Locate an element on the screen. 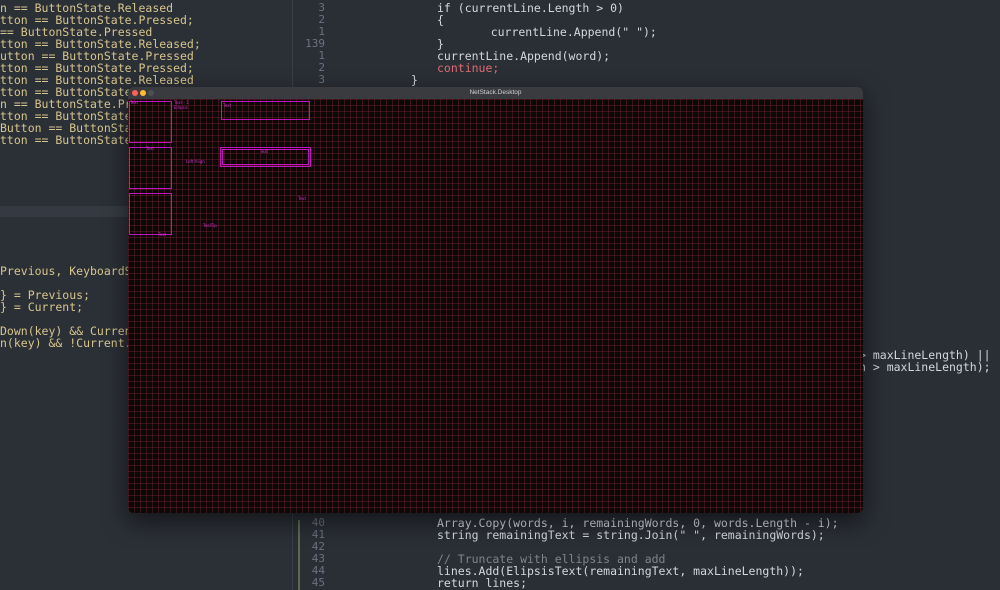 This screenshot has width=1000, height=590. mid-text-label: Text is located at coordinates (302, 198).